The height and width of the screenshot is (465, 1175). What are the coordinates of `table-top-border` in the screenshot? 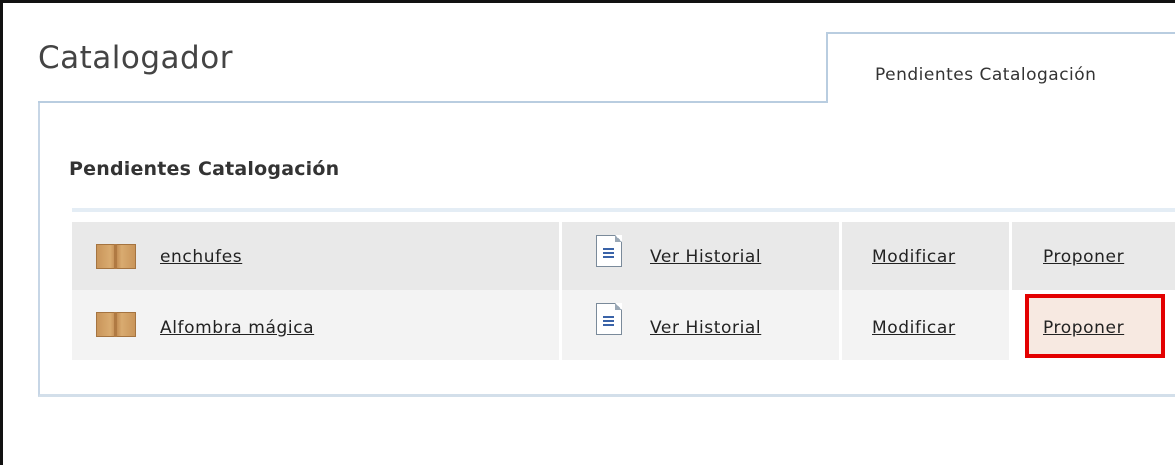 It's located at (623, 210).